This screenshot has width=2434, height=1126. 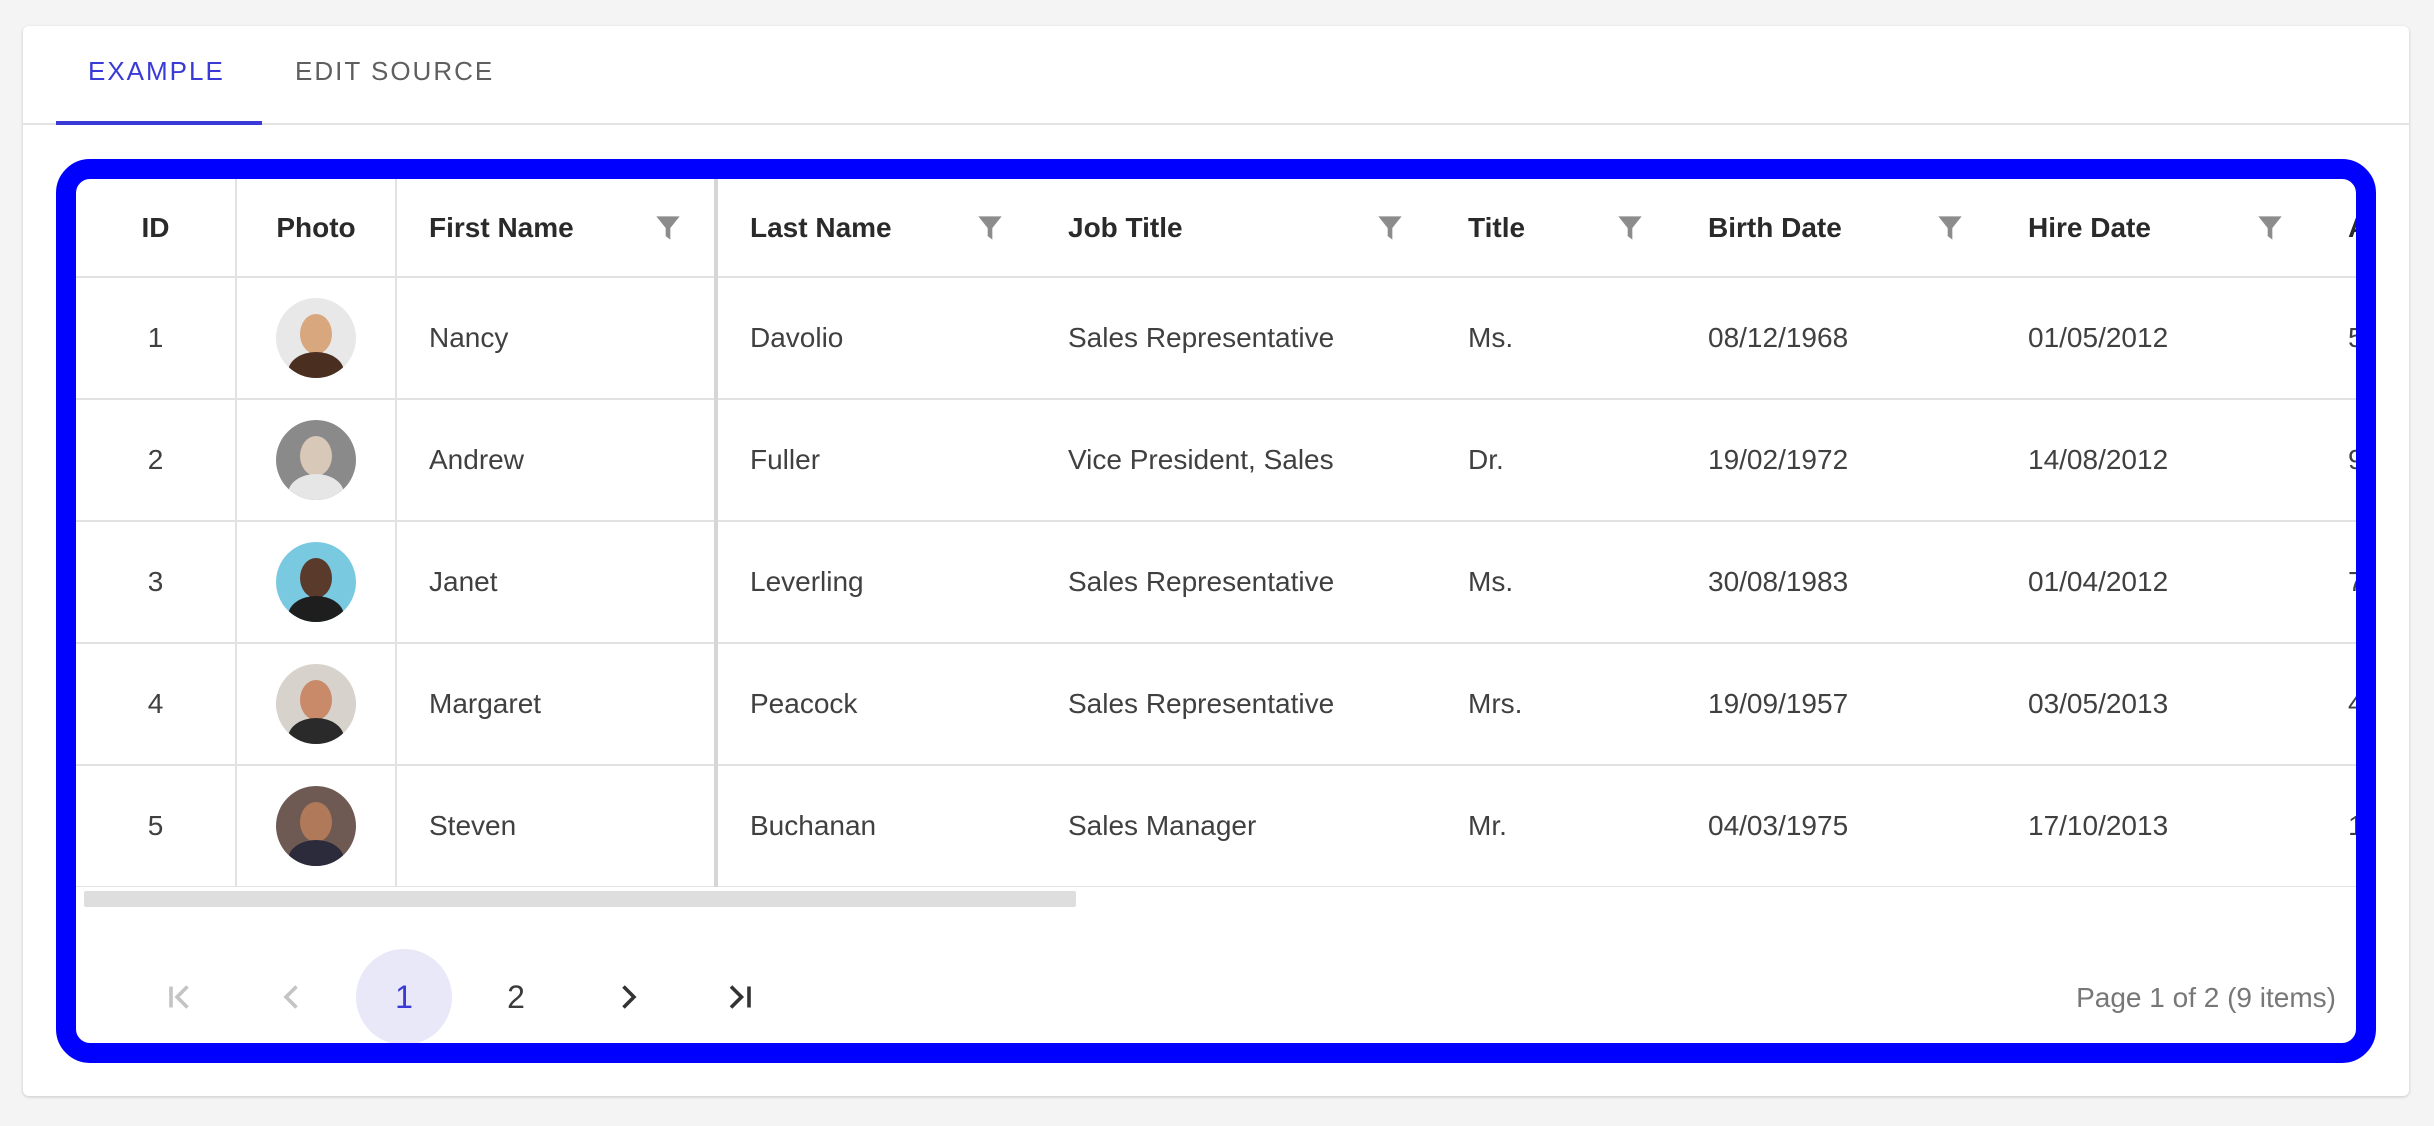 I want to click on header-label: First Name, so click(x=501, y=227).